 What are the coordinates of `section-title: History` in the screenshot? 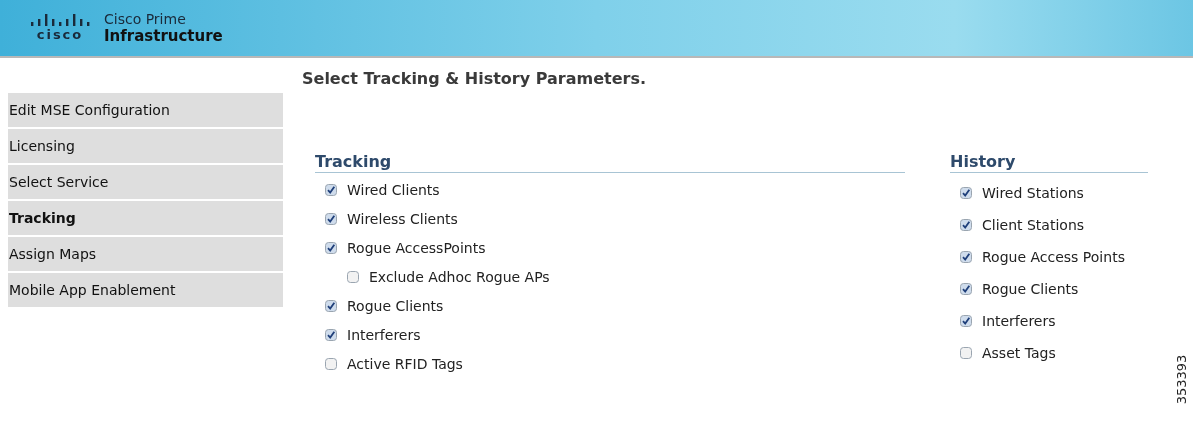 It's located at (1049, 162).